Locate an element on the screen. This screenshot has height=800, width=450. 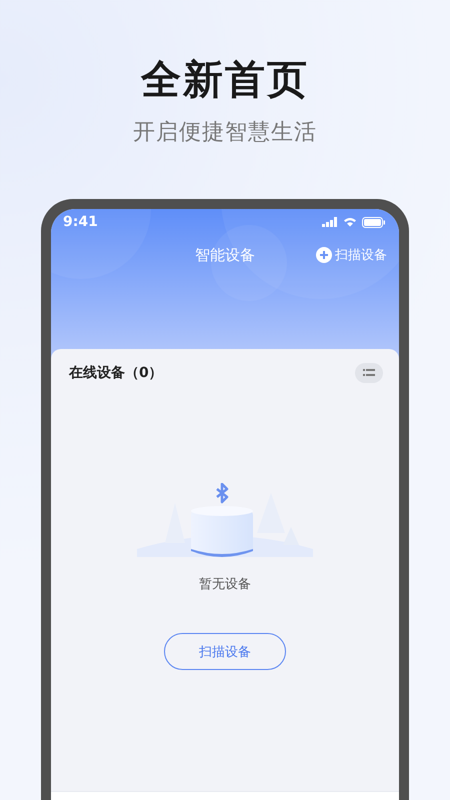
headline: 全新首页 is located at coordinates (225, 80).